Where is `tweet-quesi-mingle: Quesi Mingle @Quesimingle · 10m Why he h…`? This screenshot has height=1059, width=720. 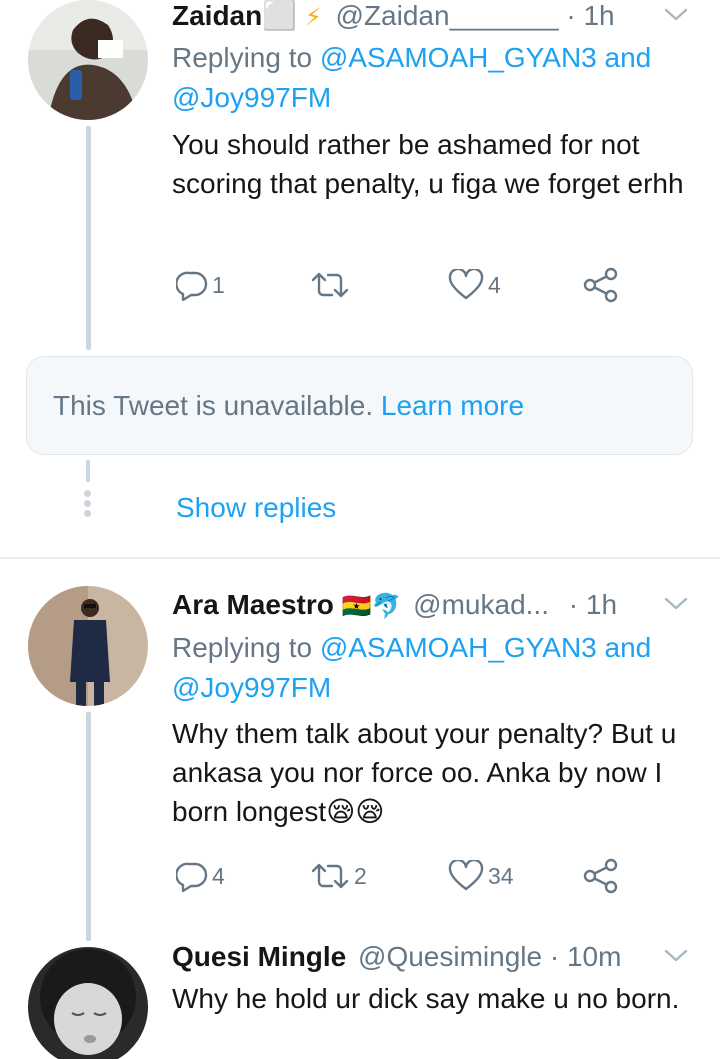
tweet-quesi-mingle: Quesi Mingle @Quesimingle · 10m Why he h… is located at coordinates (360, 1000).